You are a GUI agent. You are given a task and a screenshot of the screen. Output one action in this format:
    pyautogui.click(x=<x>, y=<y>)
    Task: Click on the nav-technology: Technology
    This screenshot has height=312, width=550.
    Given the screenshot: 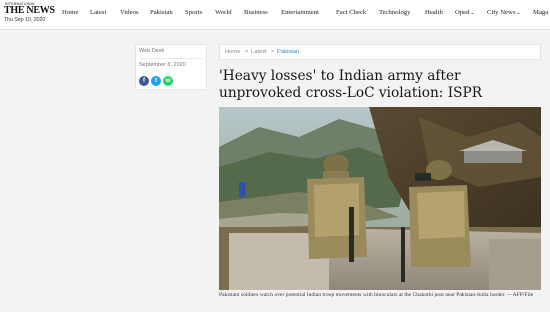 What is the action you would take?
    pyautogui.click(x=394, y=12)
    